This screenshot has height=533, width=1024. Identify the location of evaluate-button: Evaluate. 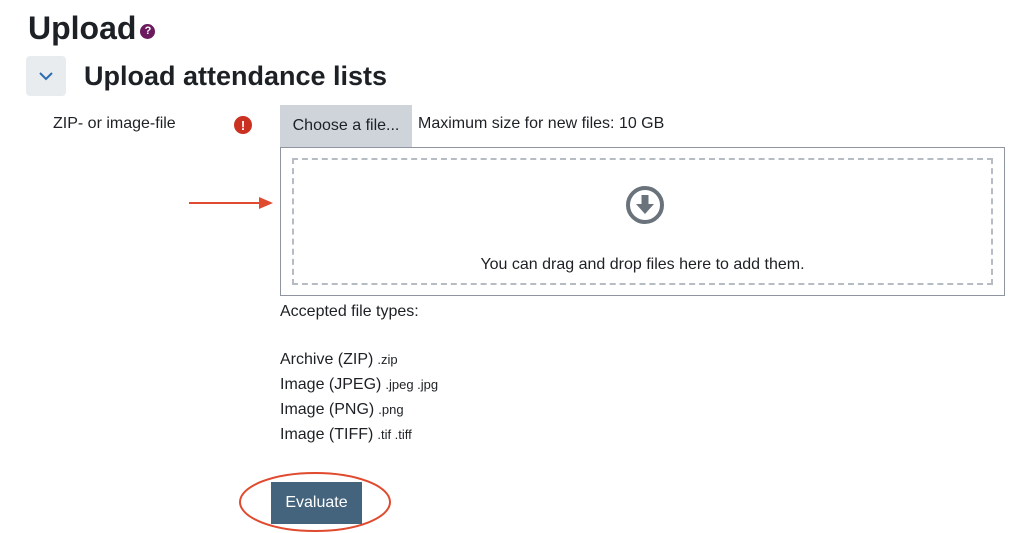
(316, 503).